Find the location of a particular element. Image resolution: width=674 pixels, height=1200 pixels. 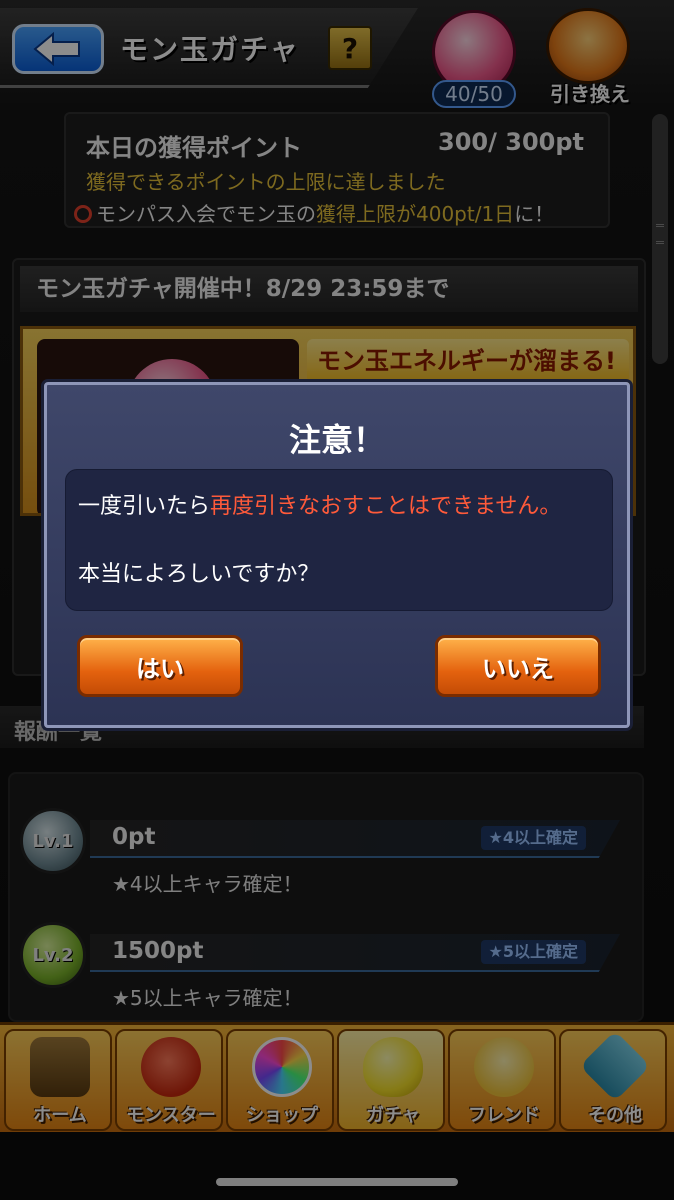

dialog-warning: 再度引きなおすことはできません。 is located at coordinates (386, 506).